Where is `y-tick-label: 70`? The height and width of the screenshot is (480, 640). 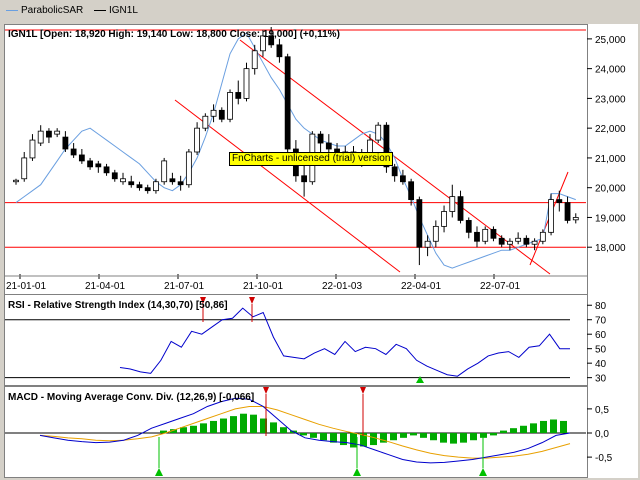 y-tick-label: 70 is located at coordinates (601, 321).